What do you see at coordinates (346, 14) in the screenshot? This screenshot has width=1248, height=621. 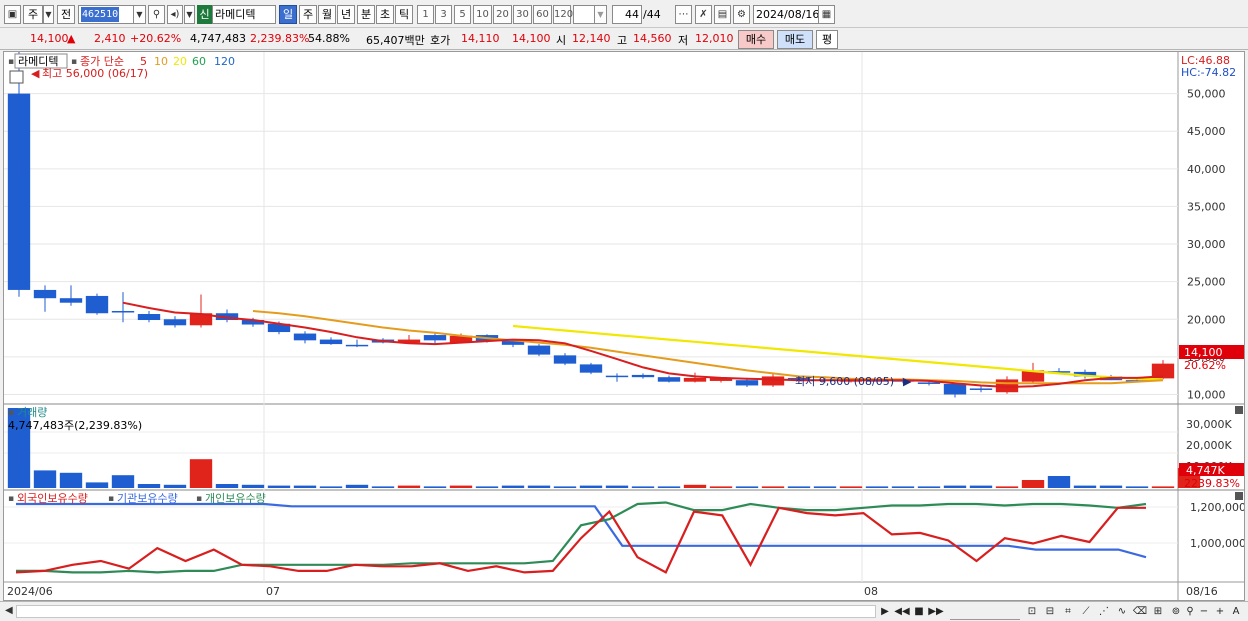 I see `period-year-button: 년` at bounding box center [346, 14].